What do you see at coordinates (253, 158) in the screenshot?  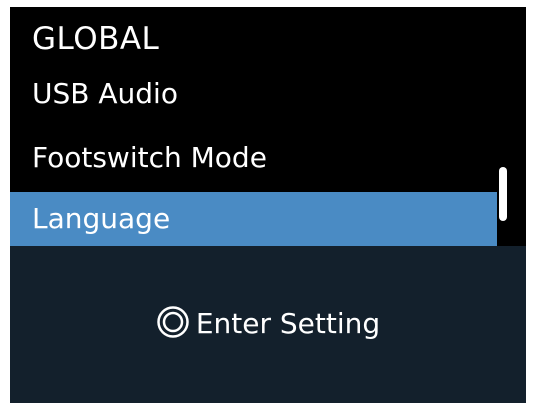 I see `menu-item-footswitch-mode: Footswitch Mode` at bounding box center [253, 158].